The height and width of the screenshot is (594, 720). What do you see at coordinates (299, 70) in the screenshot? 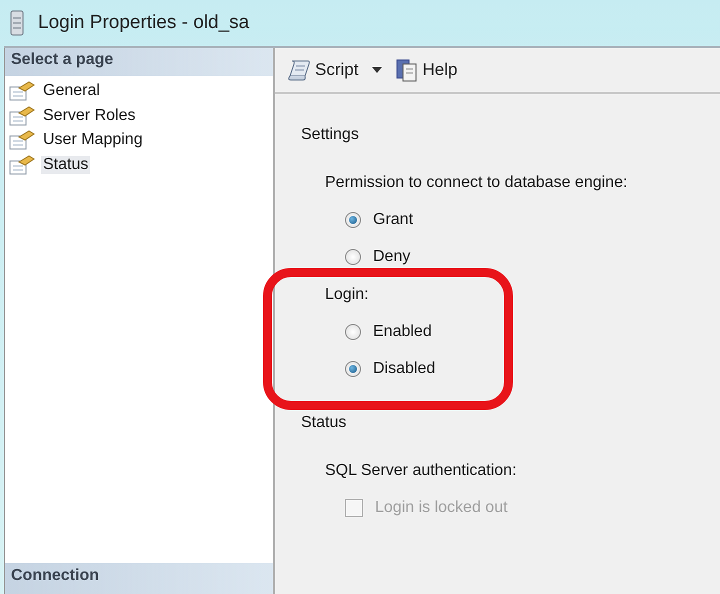
I see `scroll-icon` at bounding box center [299, 70].